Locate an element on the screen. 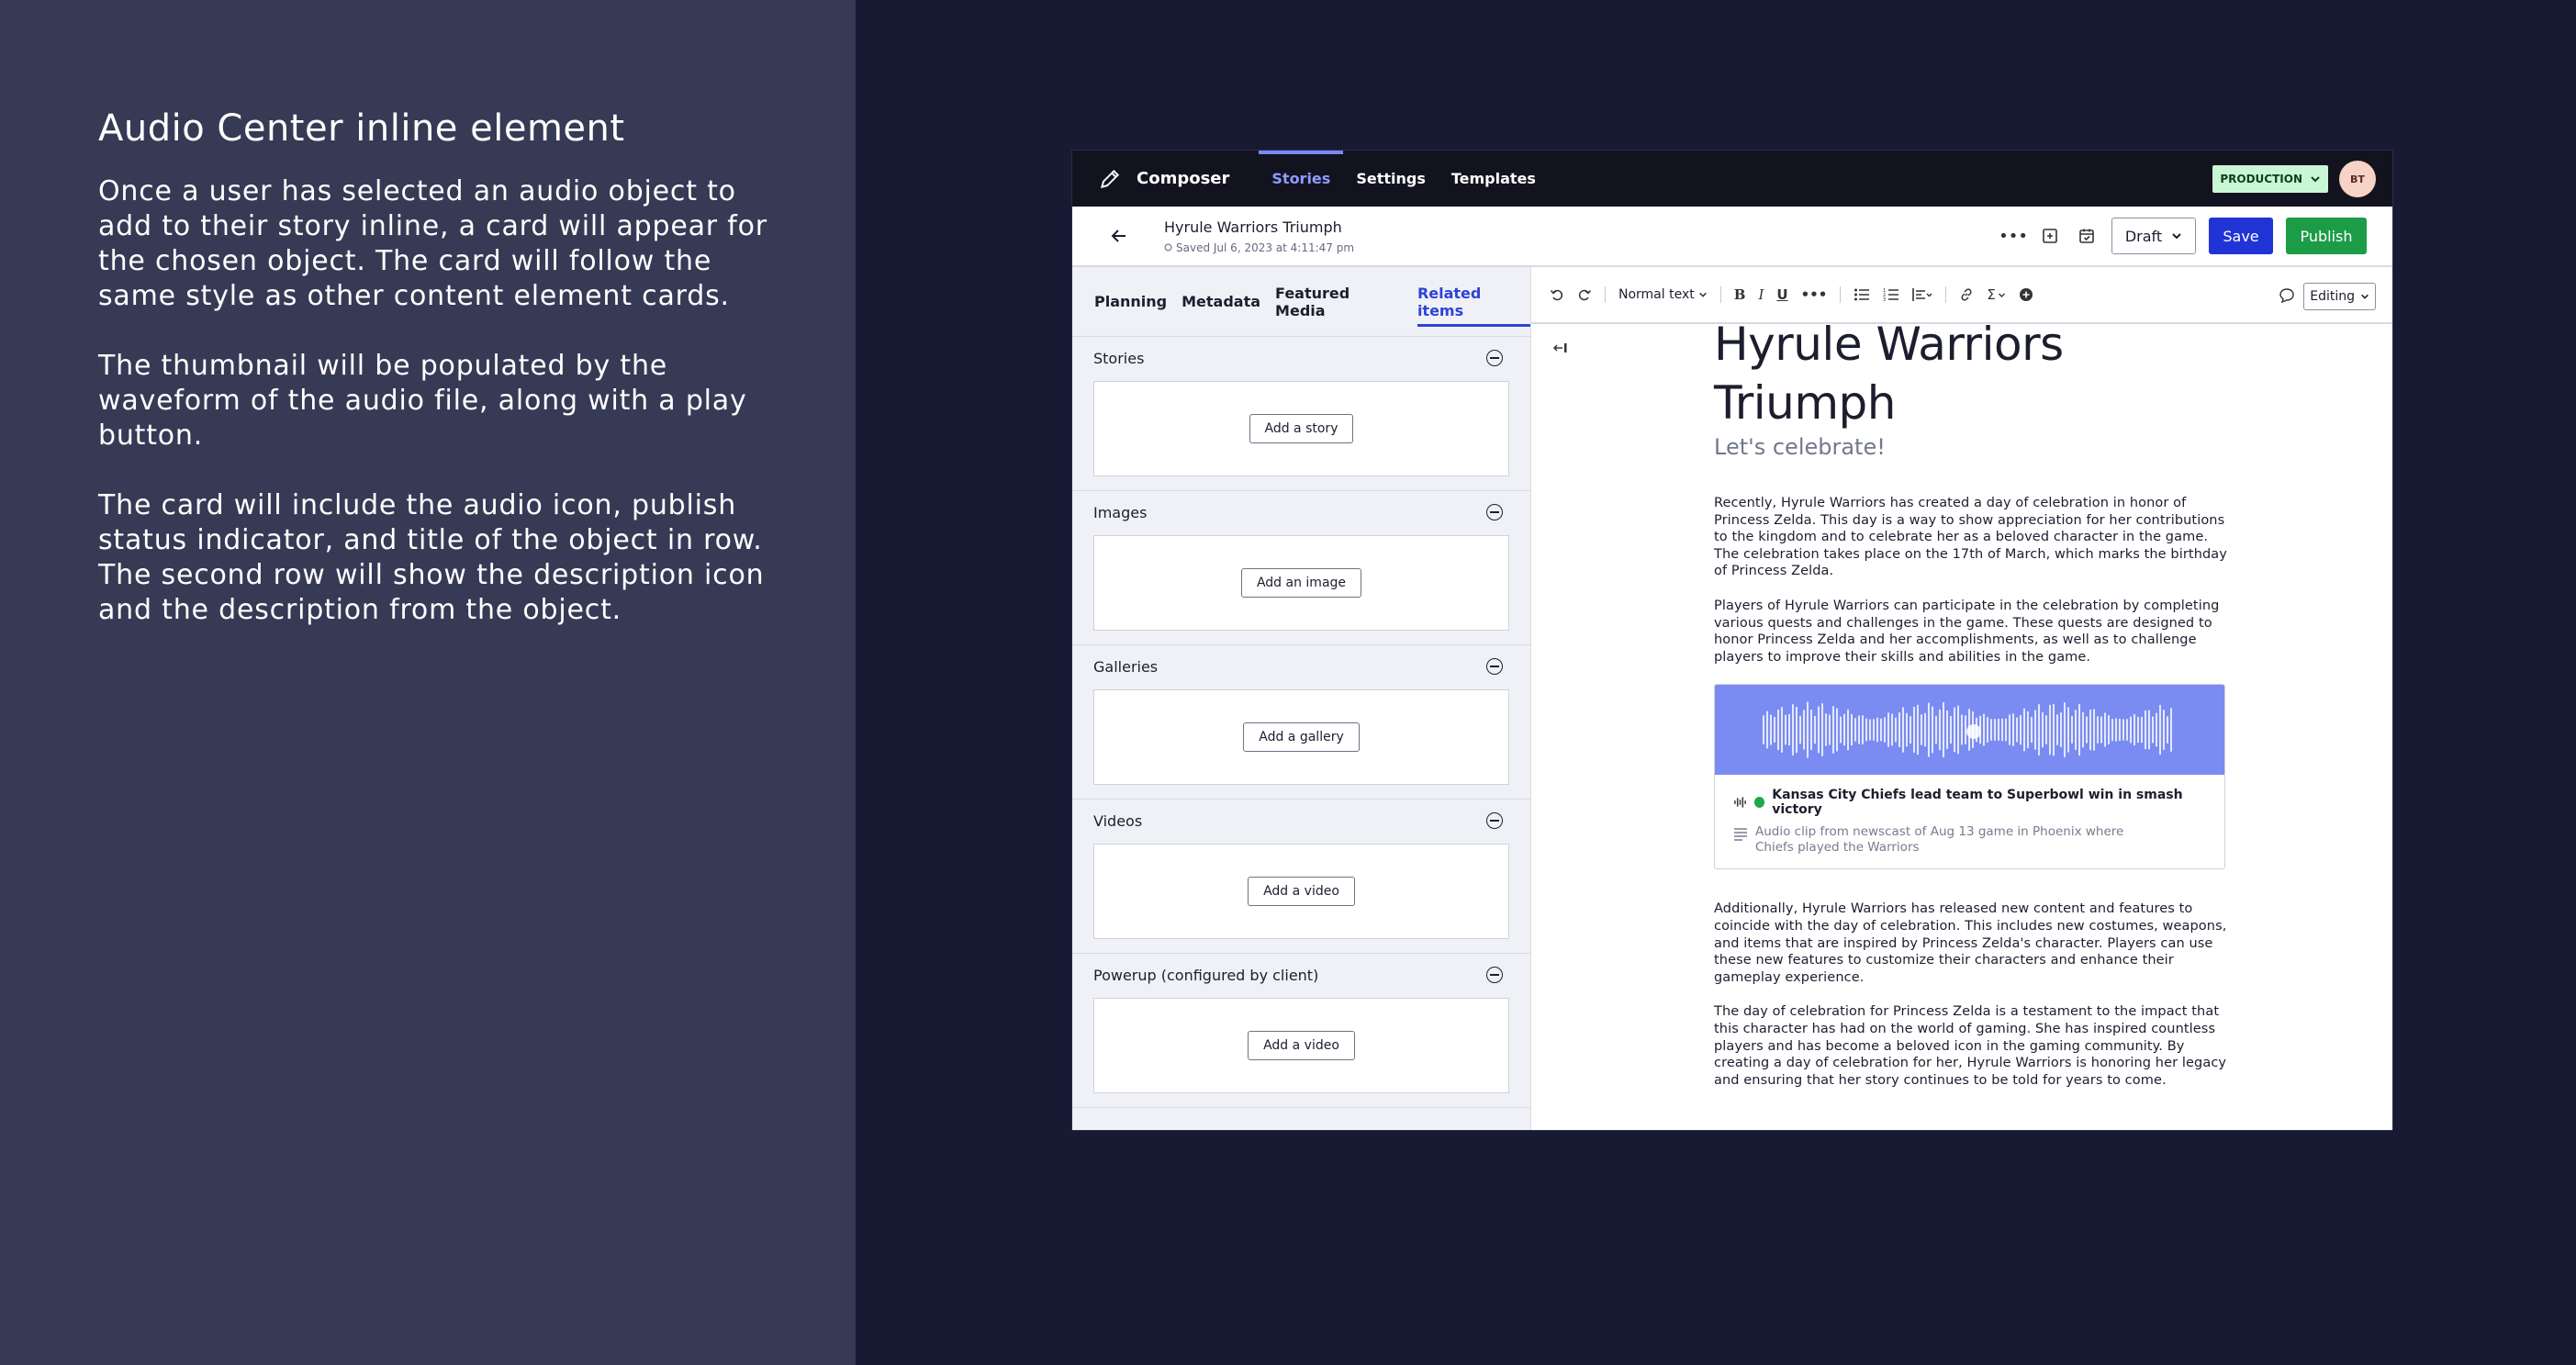 Image resolution: width=2576 pixels, height=1365 pixels. tab-metadata: Metadata is located at coordinates (1221, 301).